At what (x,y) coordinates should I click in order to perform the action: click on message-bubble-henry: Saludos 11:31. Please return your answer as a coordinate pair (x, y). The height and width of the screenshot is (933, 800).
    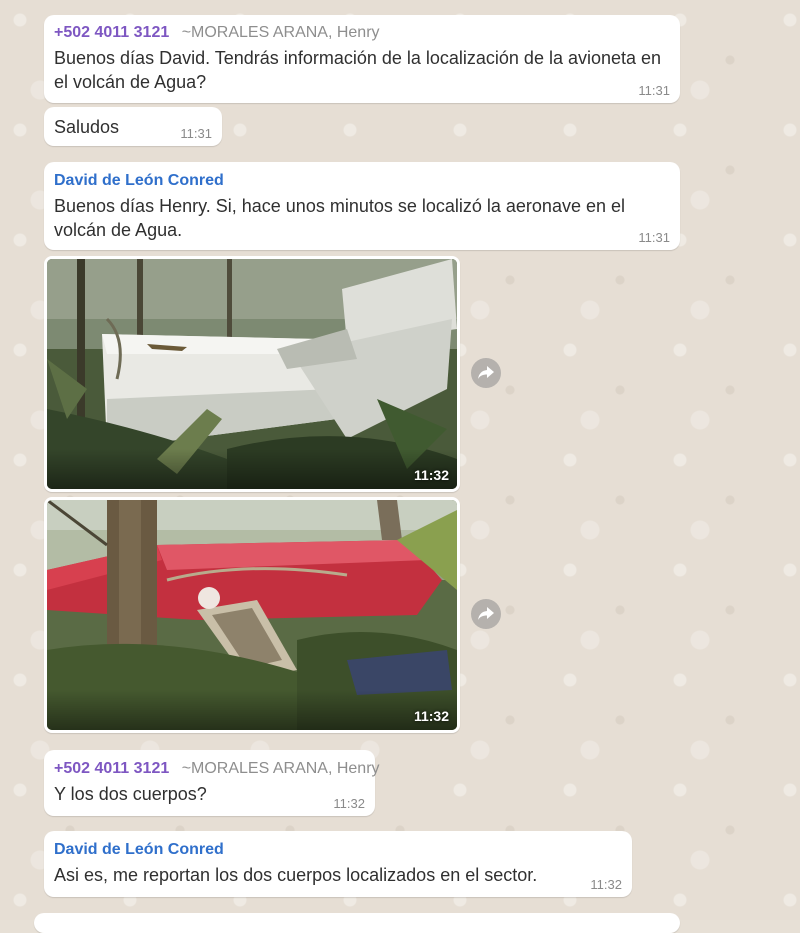
    Looking at the image, I should click on (133, 126).